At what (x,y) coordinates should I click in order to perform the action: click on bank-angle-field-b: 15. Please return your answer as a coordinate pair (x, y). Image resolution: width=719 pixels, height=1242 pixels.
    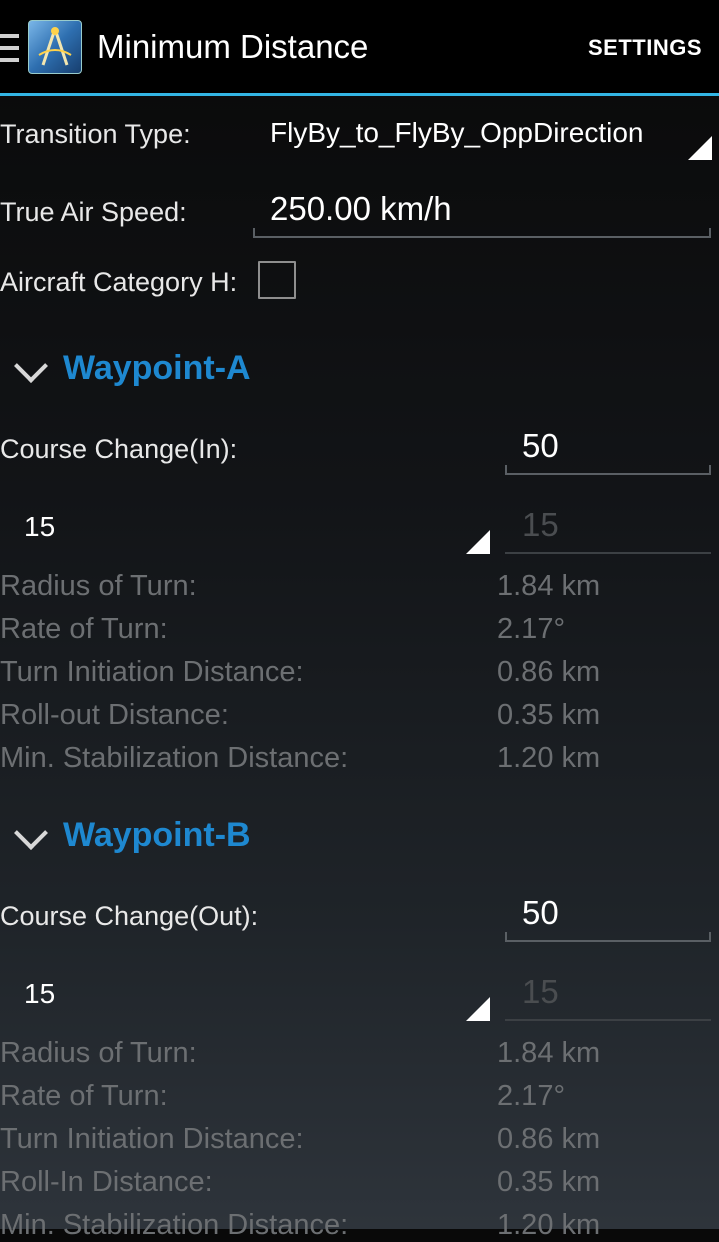
    Looking at the image, I should click on (540, 991).